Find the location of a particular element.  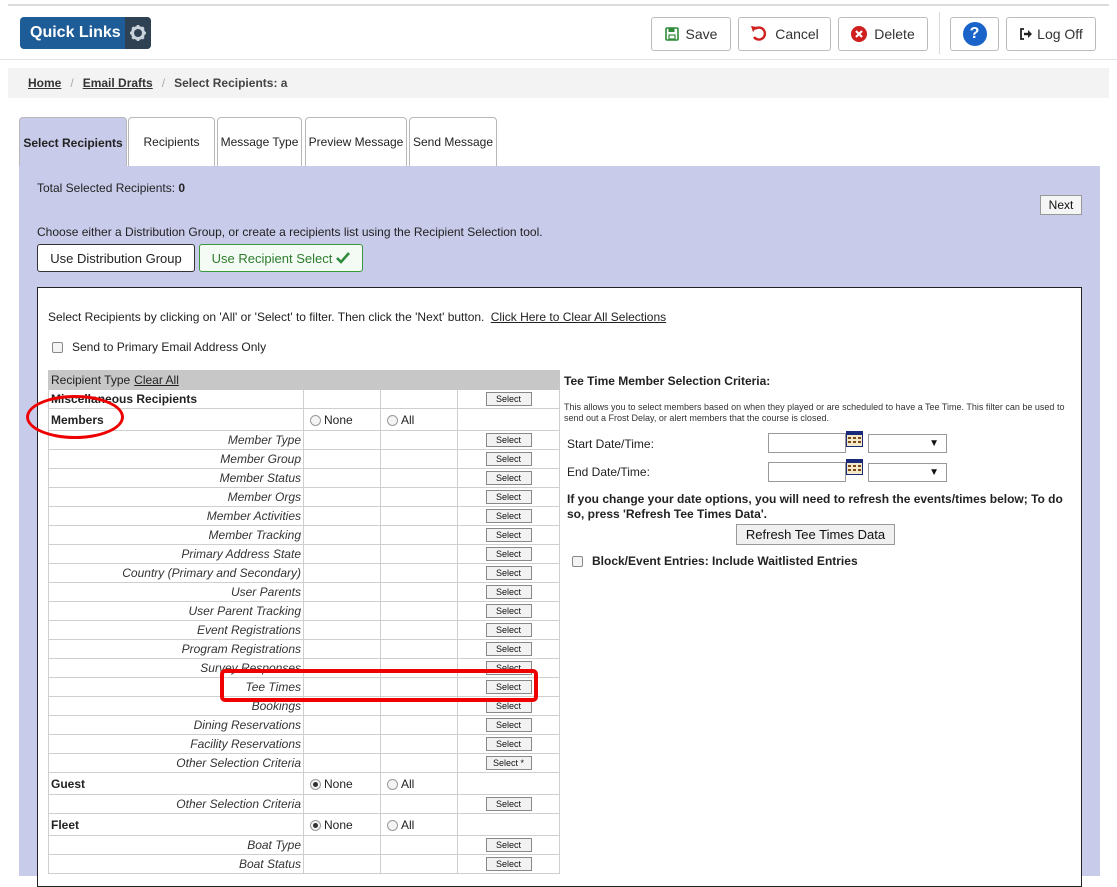

guest-group-label: Guest is located at coordinates (176, 783).